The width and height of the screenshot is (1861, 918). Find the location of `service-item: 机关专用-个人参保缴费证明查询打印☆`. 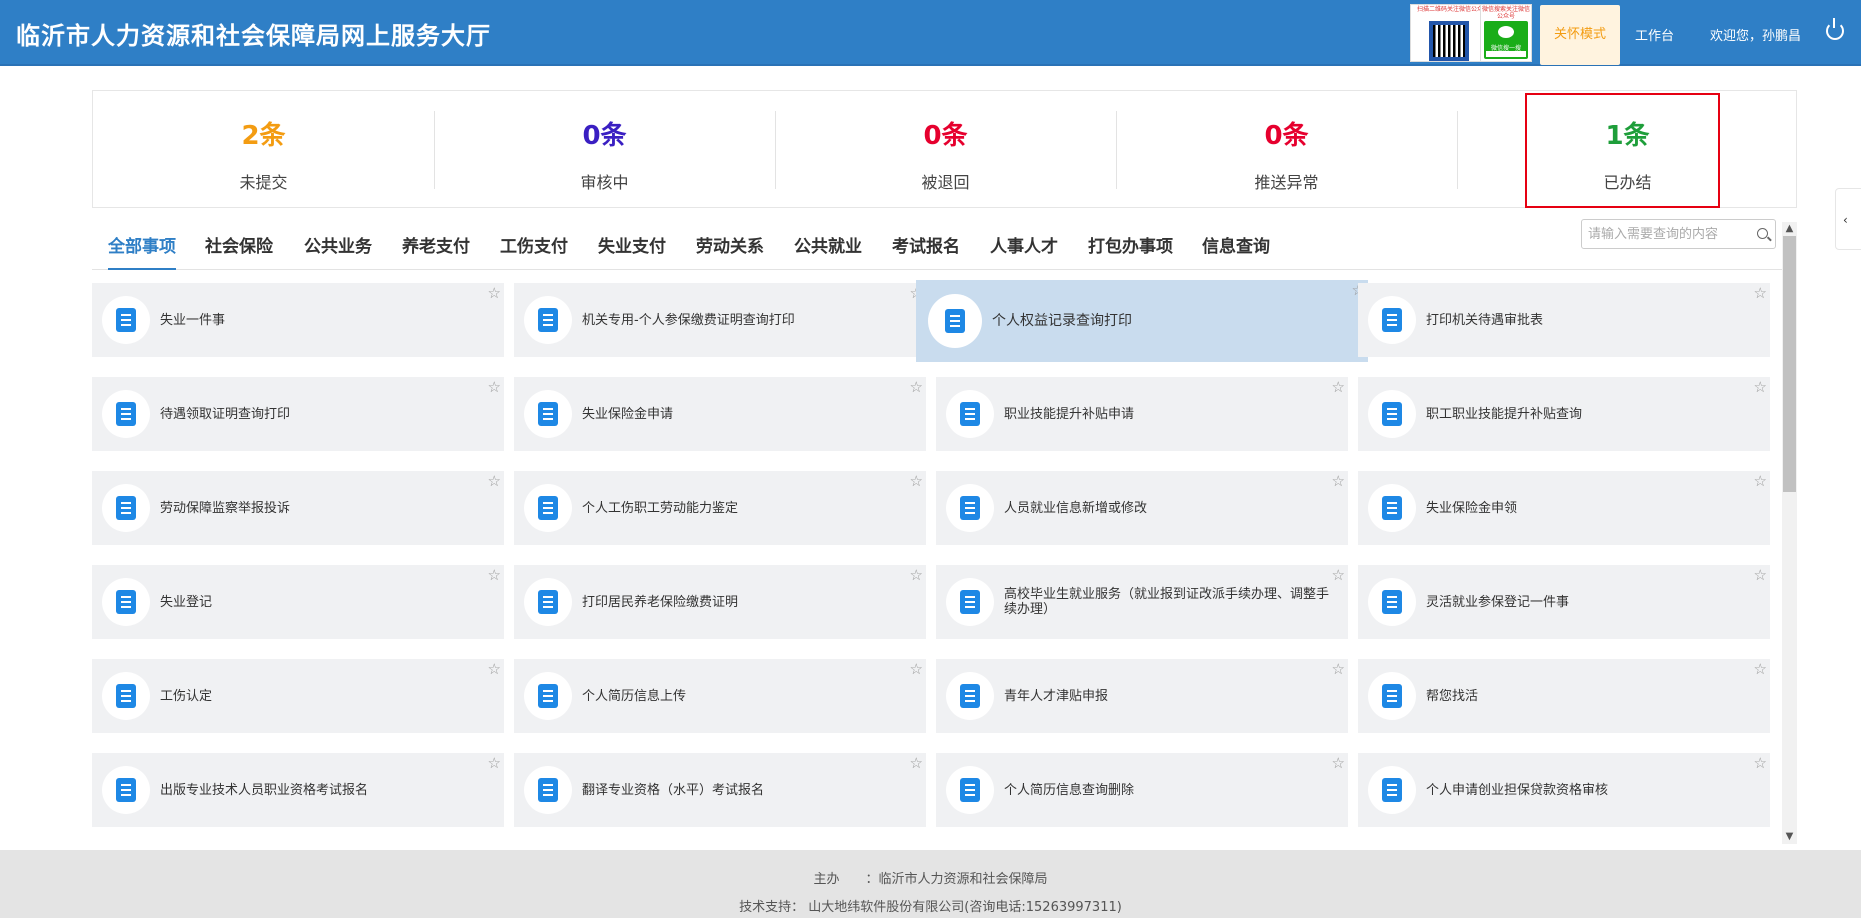

service-item: 机关专用-个人参保缴费证明查询打印☆ is located at coordinates (720, 320).